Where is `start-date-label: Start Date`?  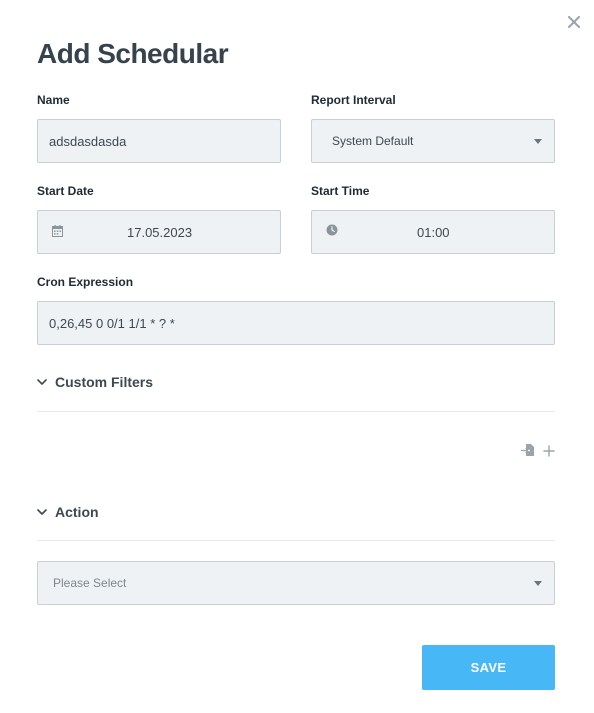 start-date-label: Start Date is located at coordinates (65, 191).